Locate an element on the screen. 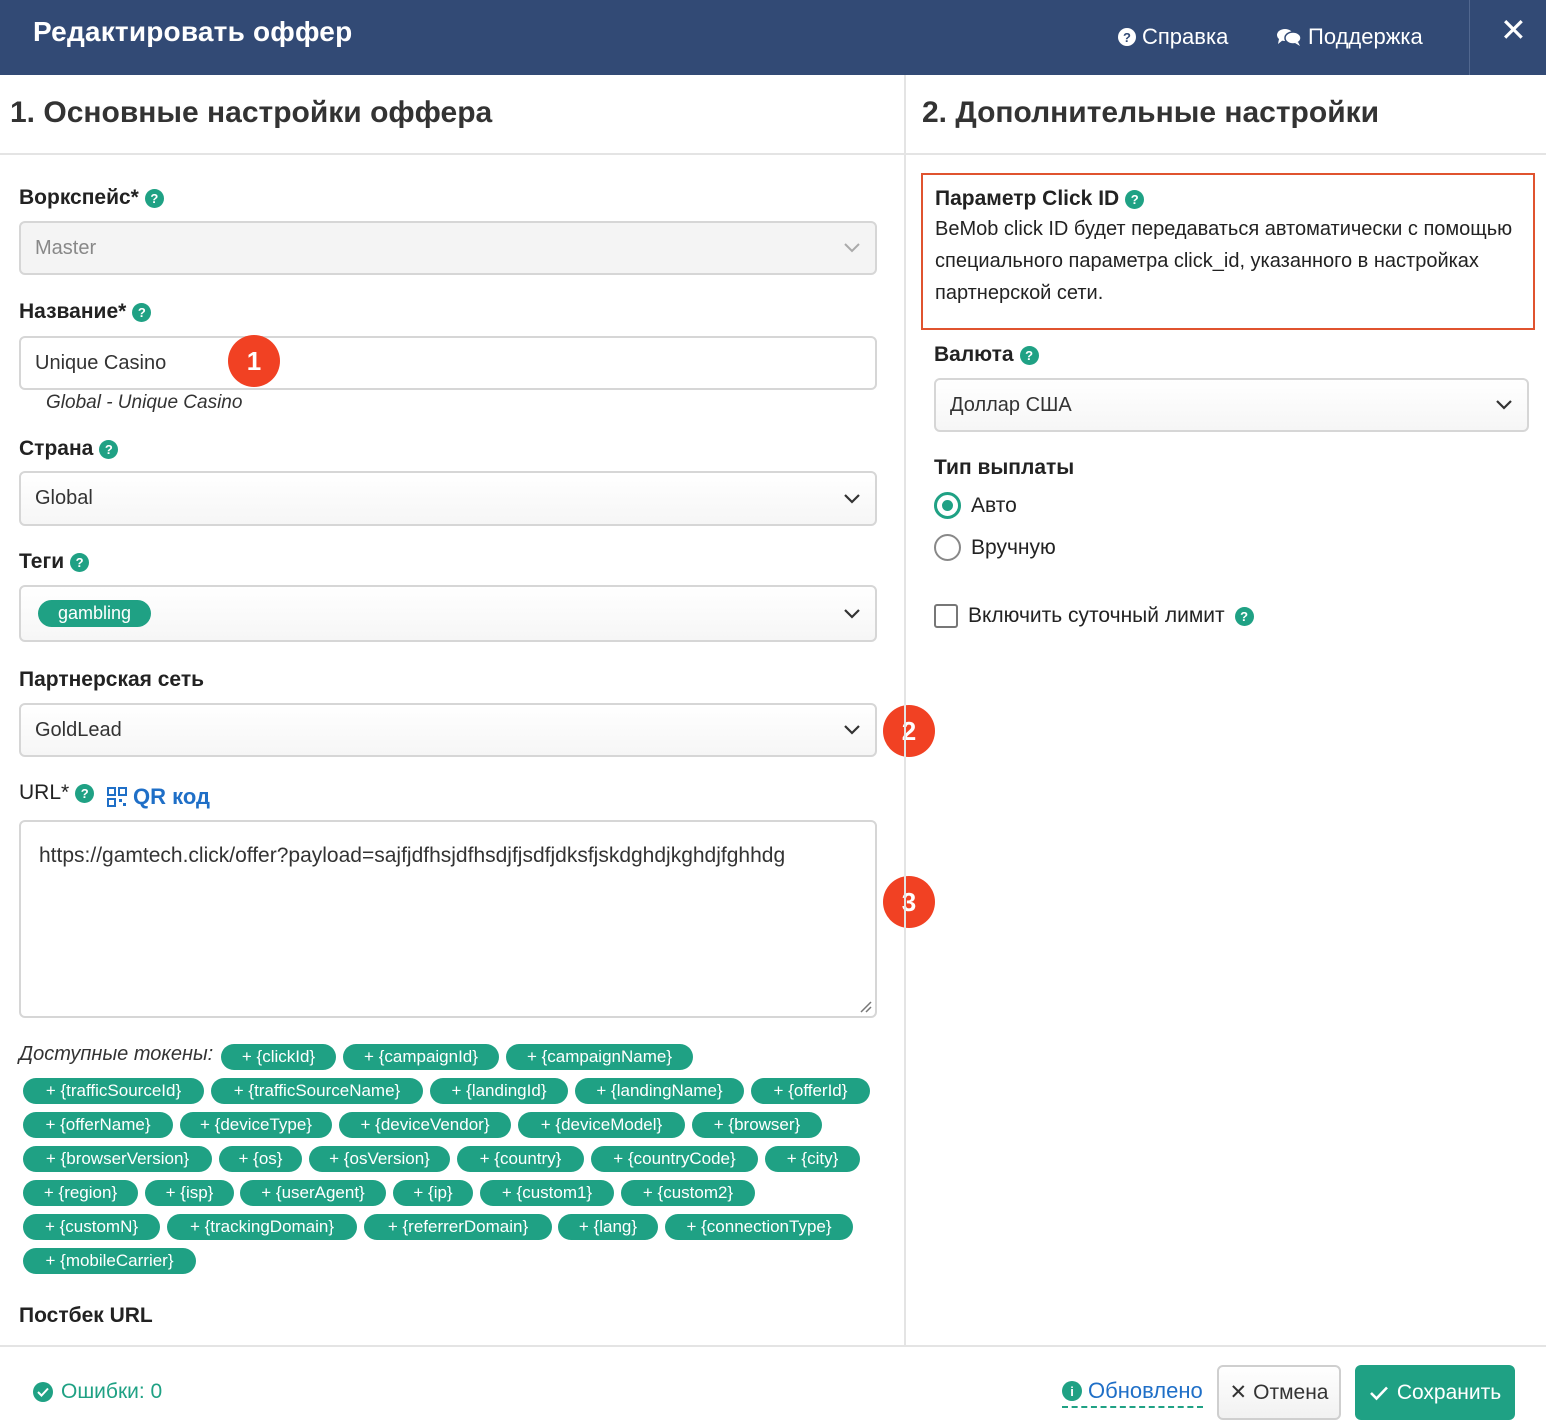 The height and width of the screenshot is (1422, 1546). payout-auto-radio: Авто is located at coordinates (975, 505).